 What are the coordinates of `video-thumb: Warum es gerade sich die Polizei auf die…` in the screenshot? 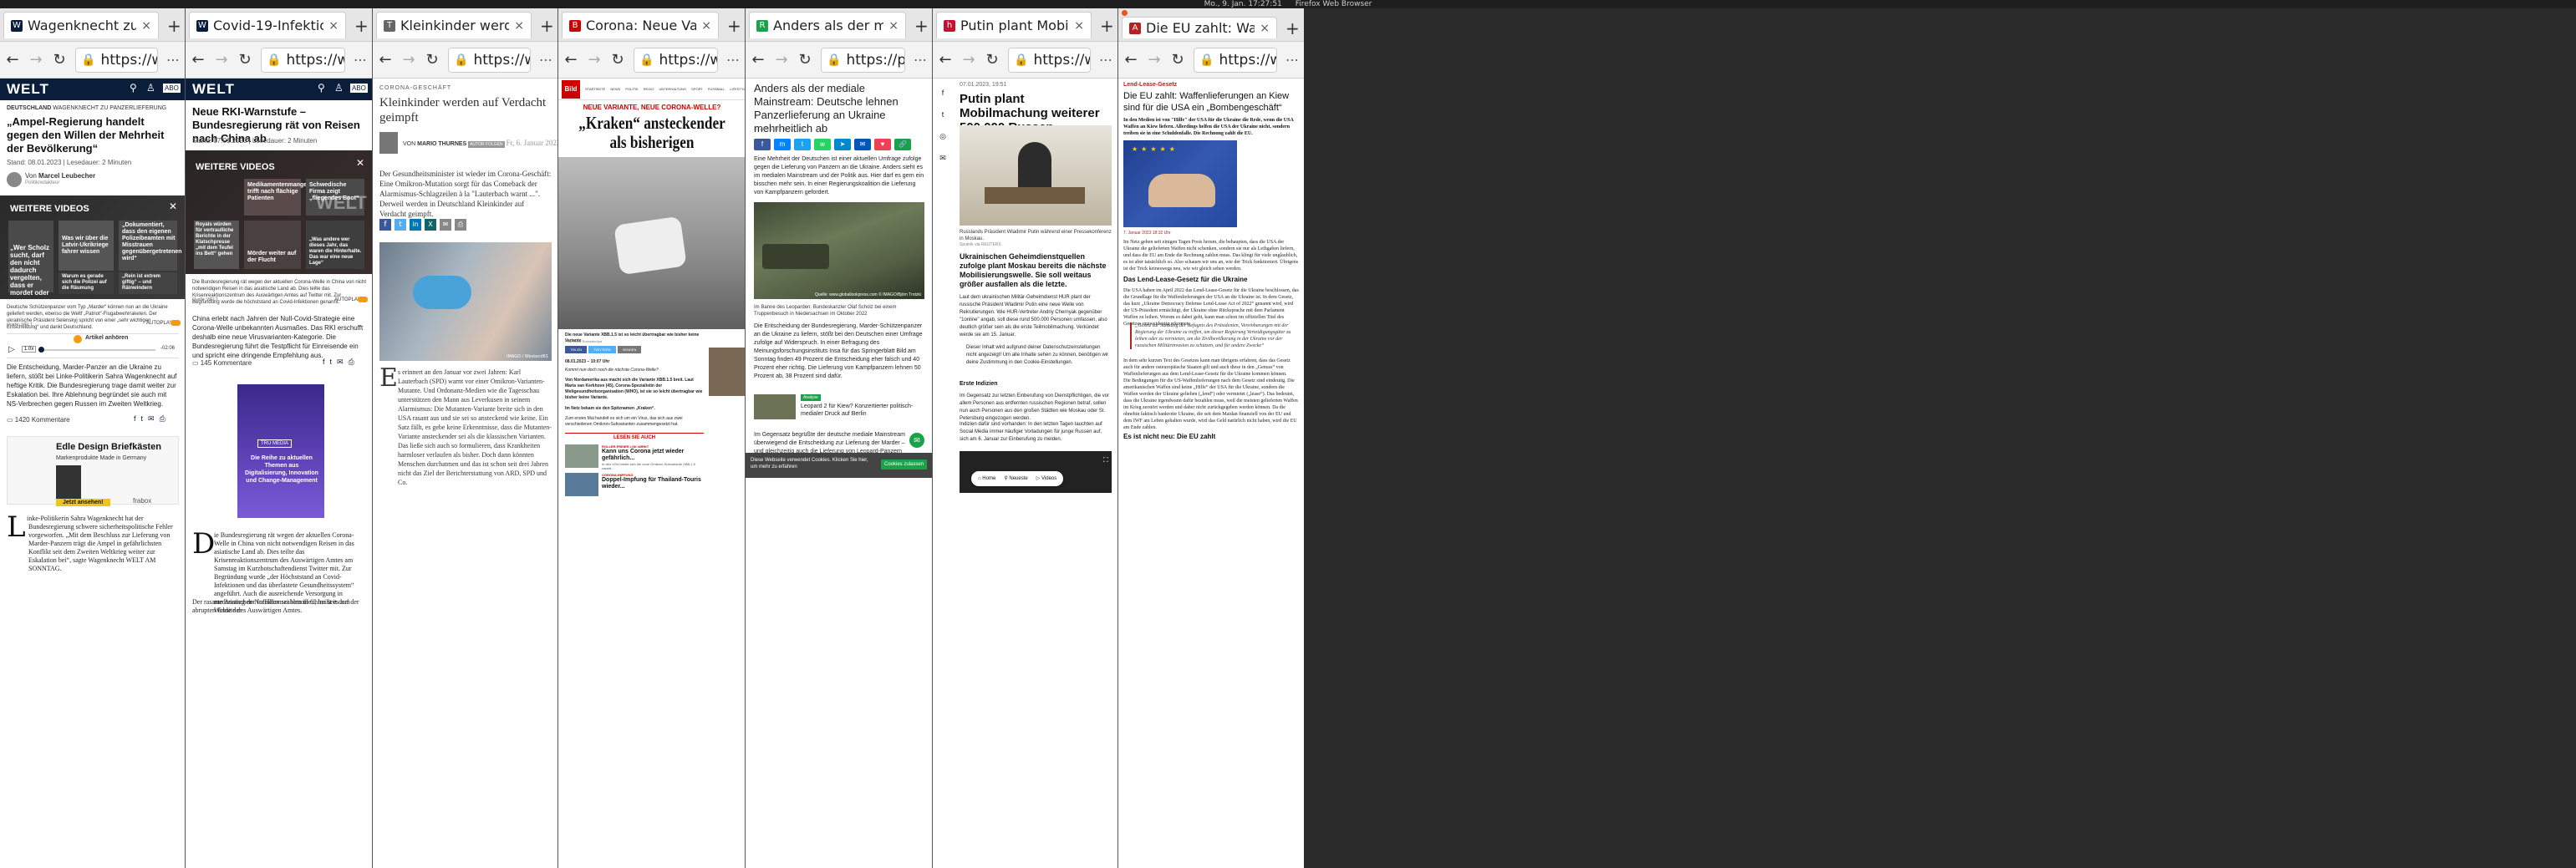 It's located at (86, 283).